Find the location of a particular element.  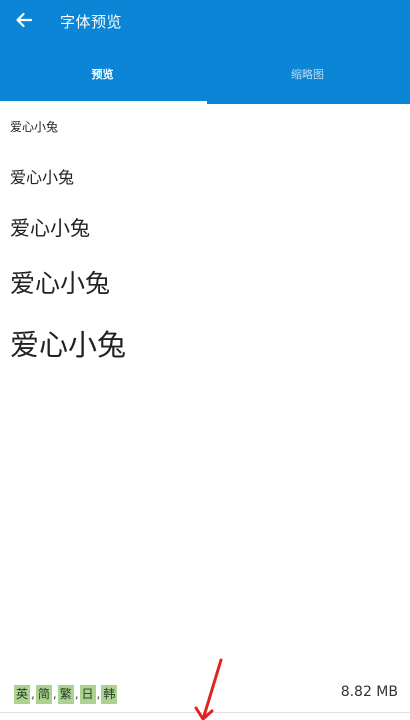

lang-tag-simplified: 简 is located at coordinates (43, 694).